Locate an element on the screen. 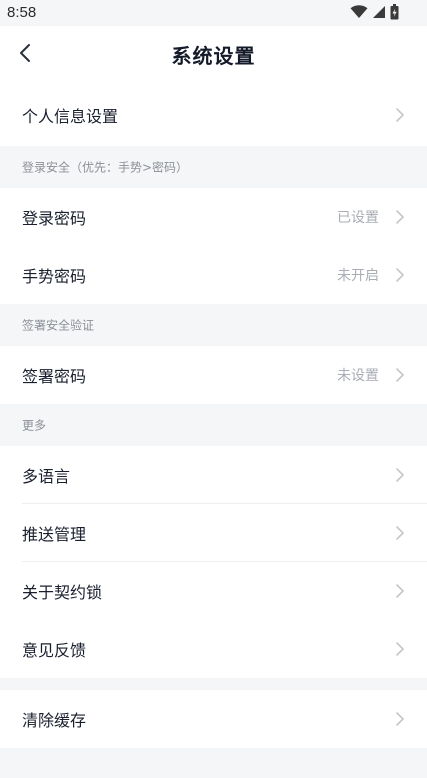 Image resolution: width=427 pixels, height=778 pixels. login-password-label: 登录密码 is located at coordinates (54, 218).